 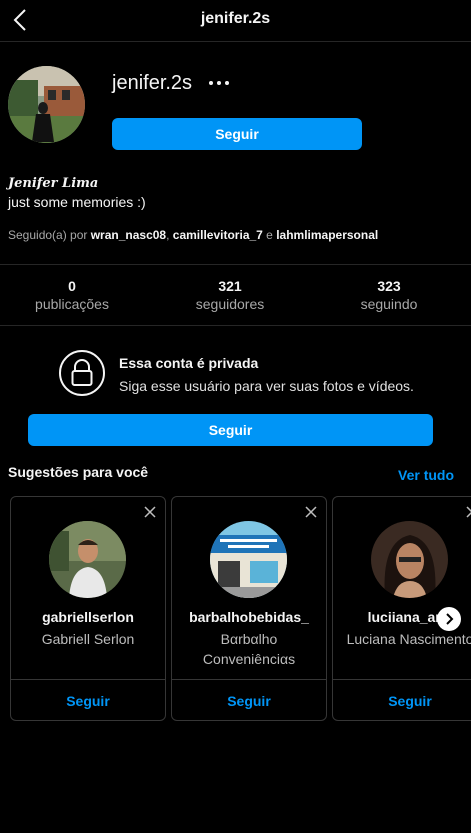 What do you see at coordinates (82, 373) in the screenshot?
I see `lock-icon` at bounding box center [82, 373].